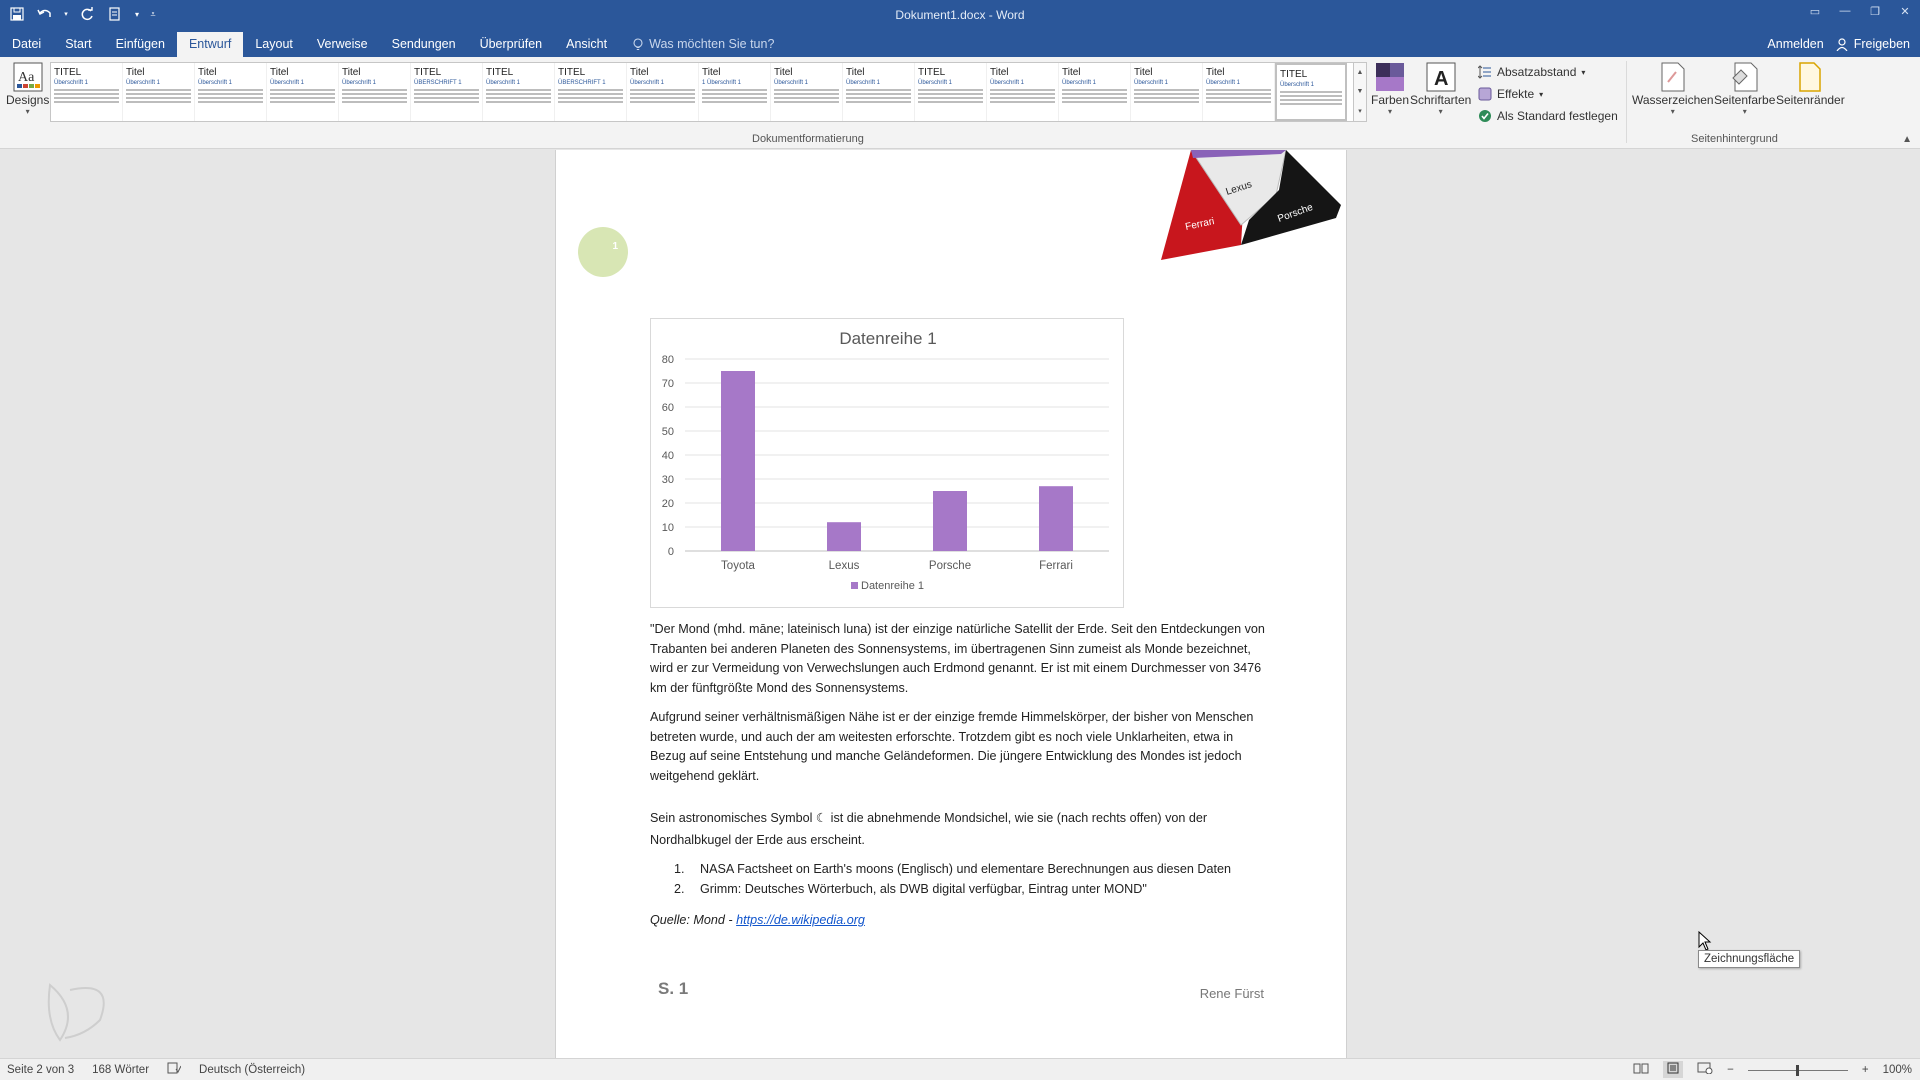 The width and height of the screenshot is (1920, 1080). What do you see at coordinates (679, 888) in the screenshot?
I see `list-number: 2.` at bounding box center [679, 888].